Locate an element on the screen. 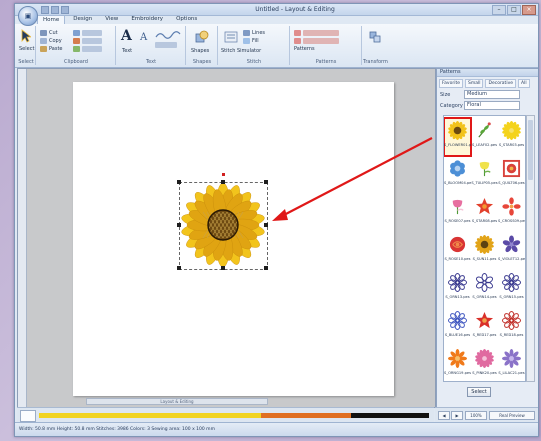  minimize-button: – is located at coordinates (499, 10).